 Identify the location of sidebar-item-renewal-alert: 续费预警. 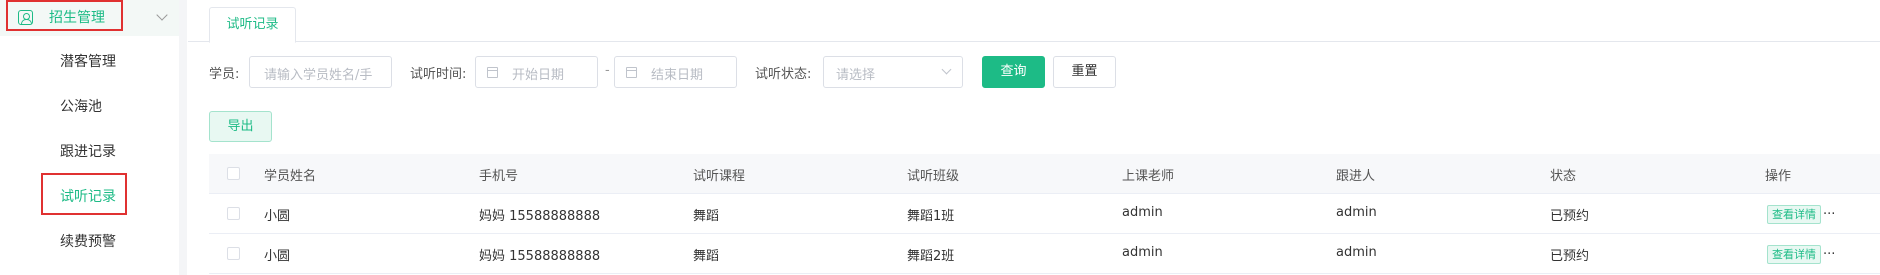
(90, 241).